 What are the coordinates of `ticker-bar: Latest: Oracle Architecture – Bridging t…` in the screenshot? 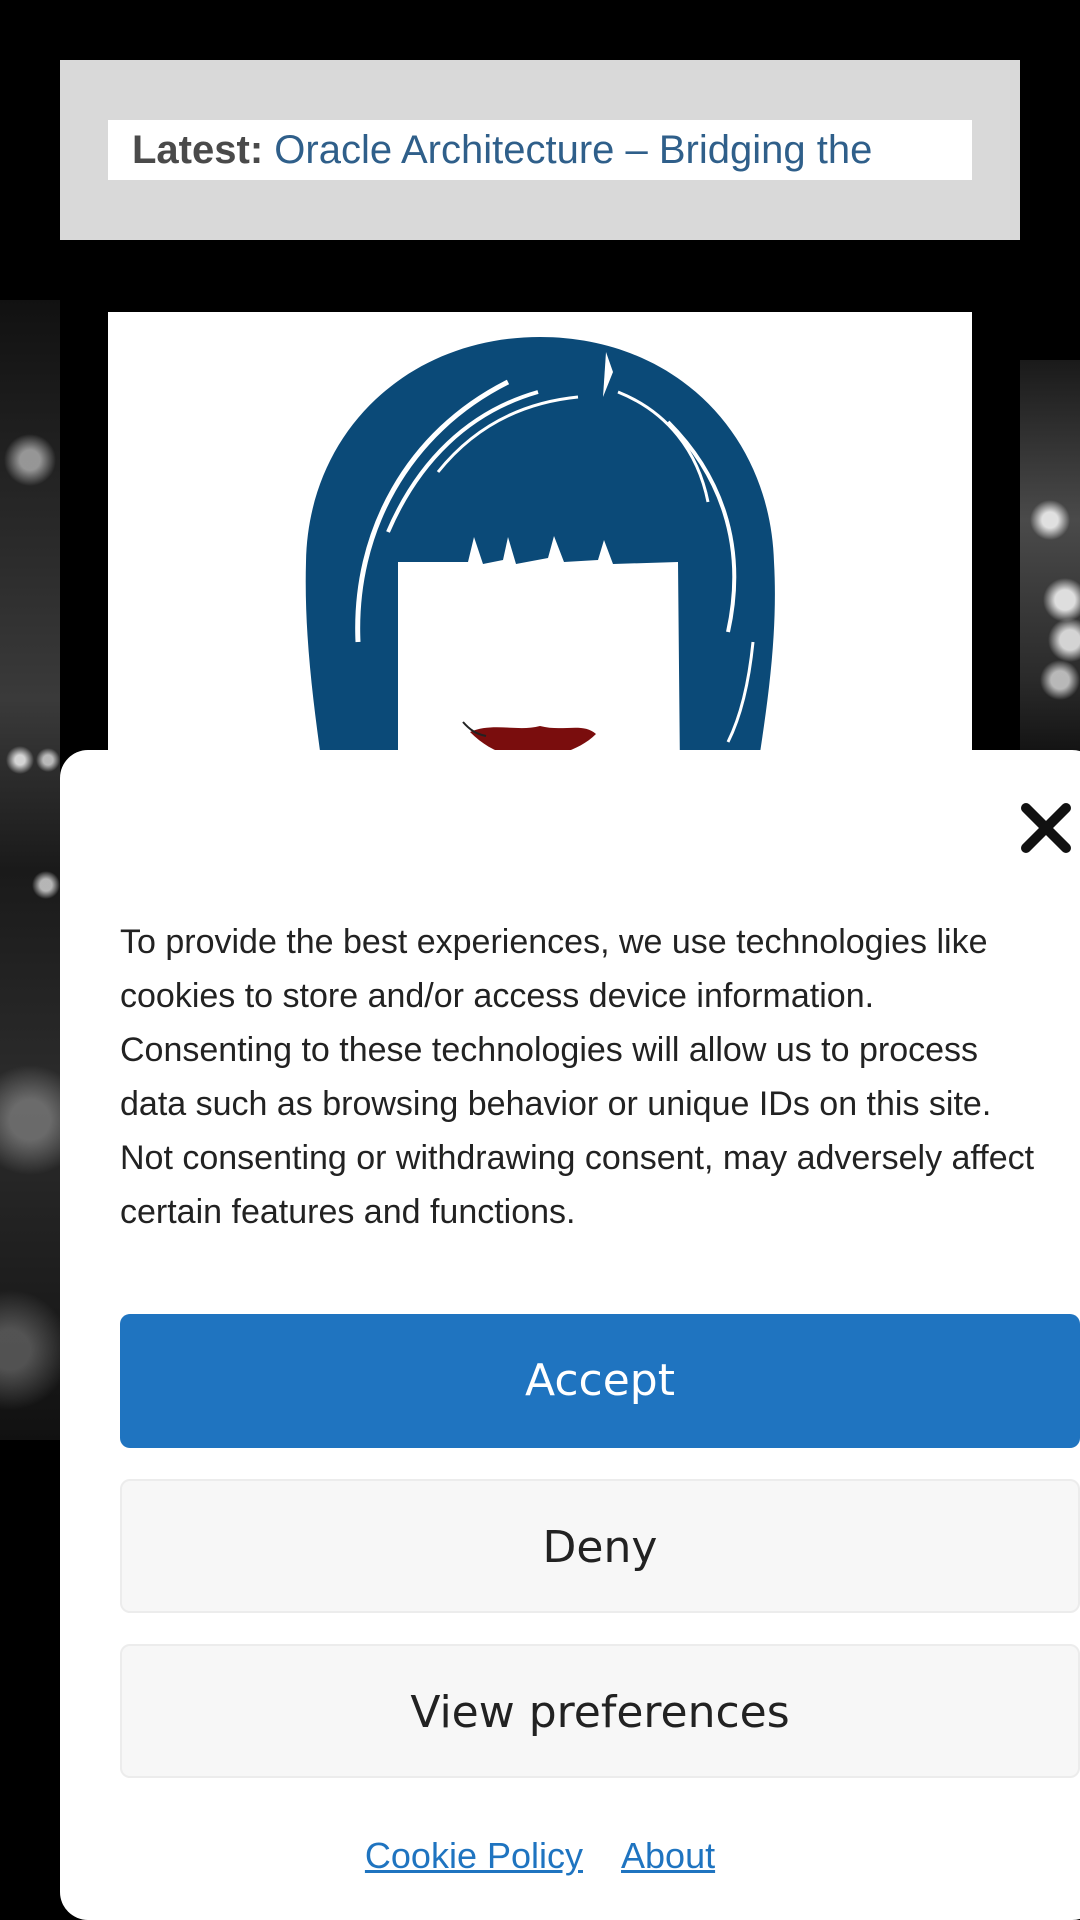 It's located at (540, 150).